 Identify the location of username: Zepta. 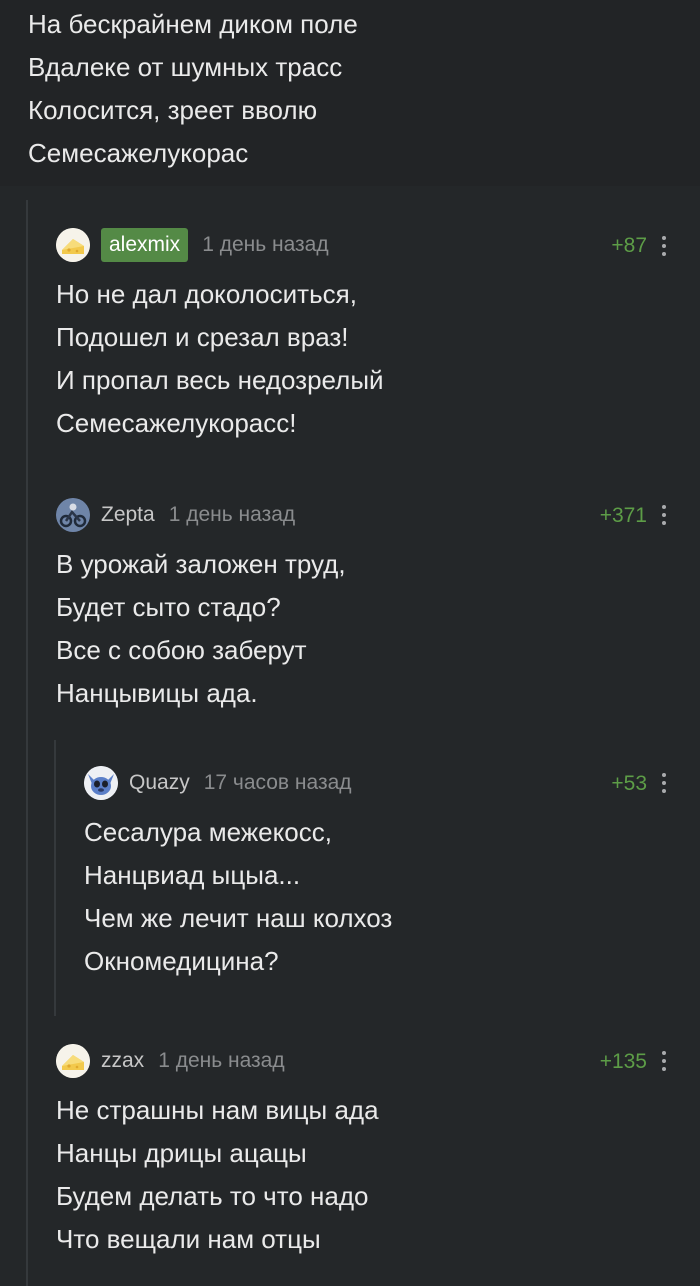
(128, 515).